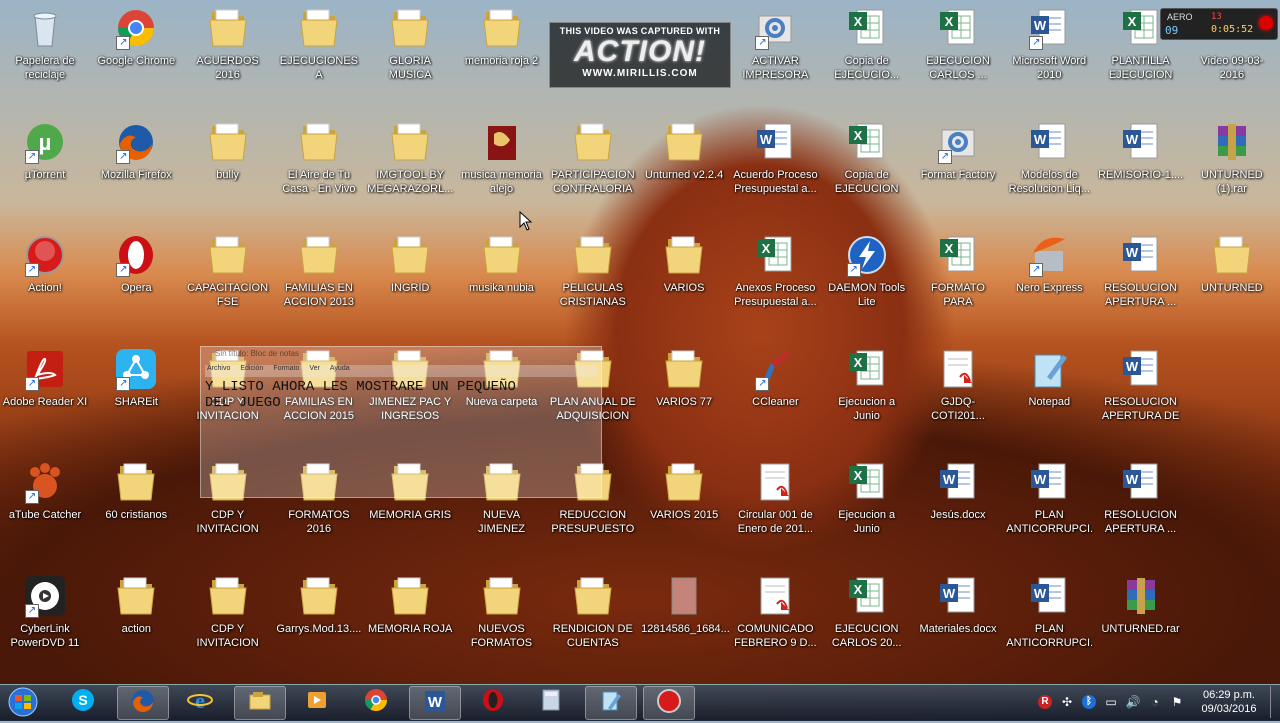  I want to click on desktop-icon-label: Adobe Reader XI, so click(45, 401).